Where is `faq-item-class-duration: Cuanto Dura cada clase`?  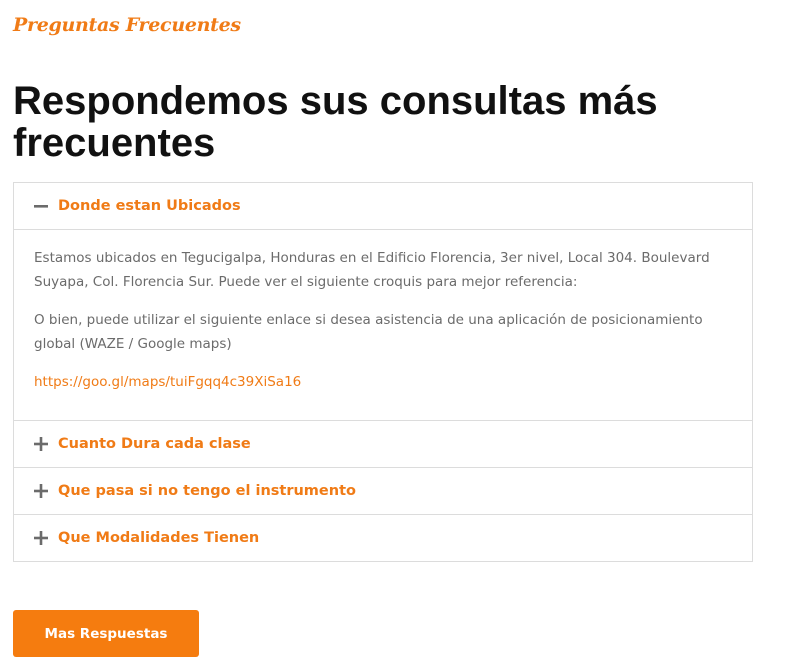 faq-item-class-duration: Cuanto Dura cada clase is located at coordinates (383, 444).